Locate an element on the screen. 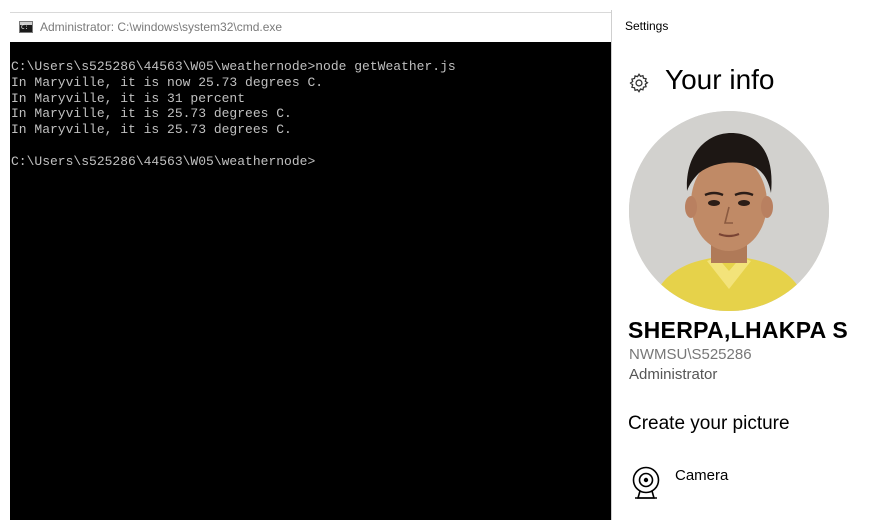  command-prompt-icon is located at coordinates (26, 27).